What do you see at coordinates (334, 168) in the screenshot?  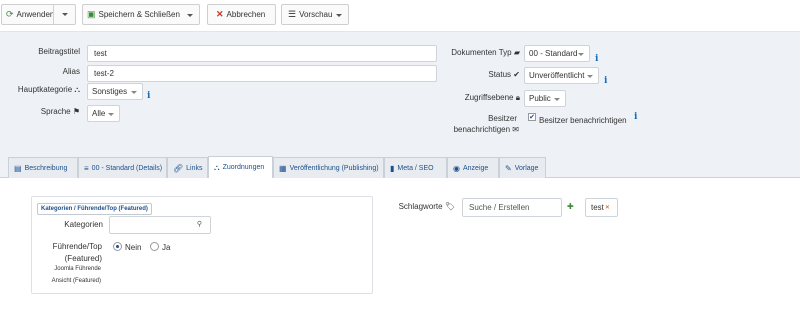 I see `tab-label: Veröffentlichung (Publishing)` at bounding box center [334, 168].